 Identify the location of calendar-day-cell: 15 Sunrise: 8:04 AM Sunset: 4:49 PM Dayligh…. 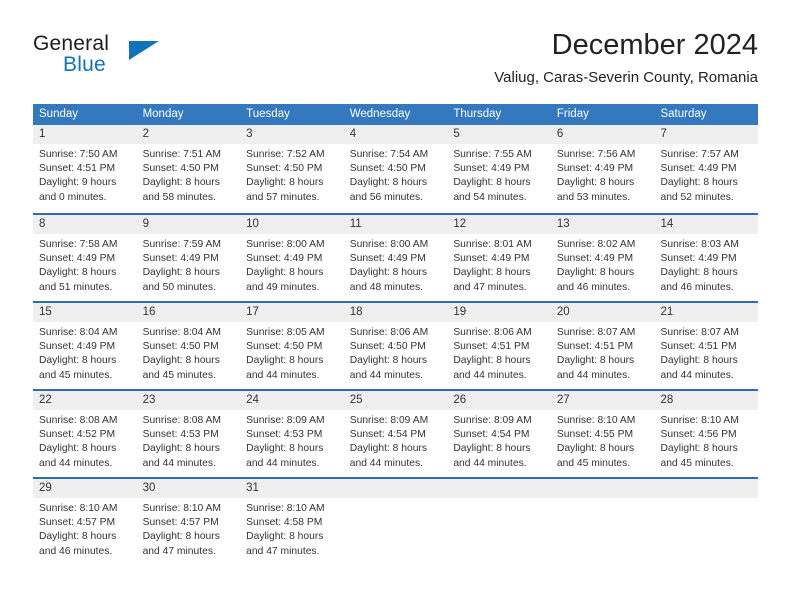
(85, 346).